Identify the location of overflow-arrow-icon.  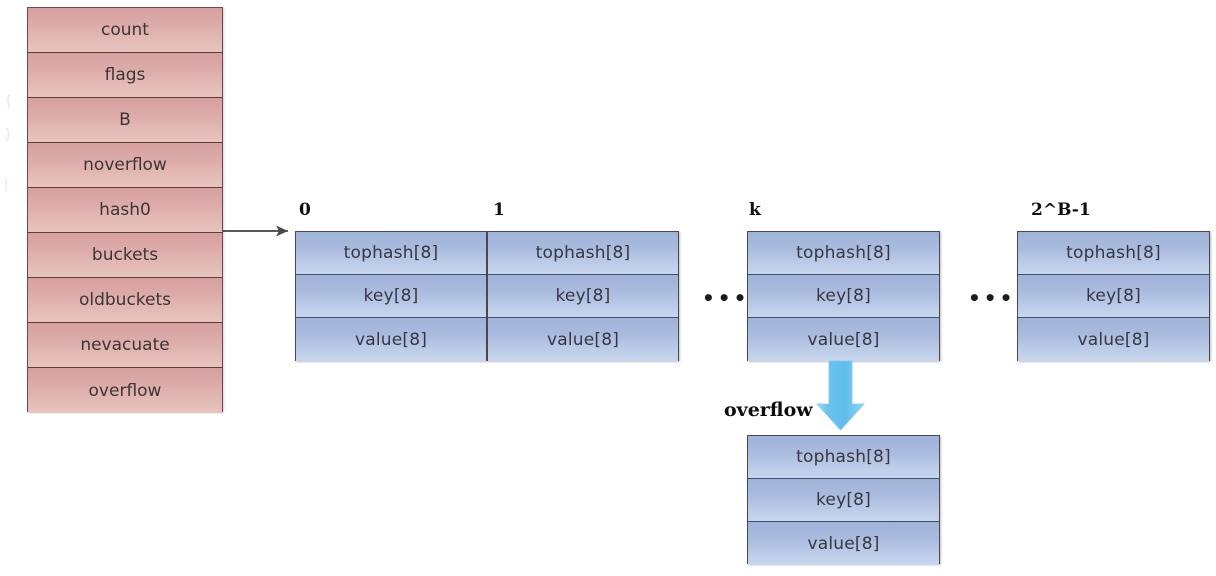
(840, 395).